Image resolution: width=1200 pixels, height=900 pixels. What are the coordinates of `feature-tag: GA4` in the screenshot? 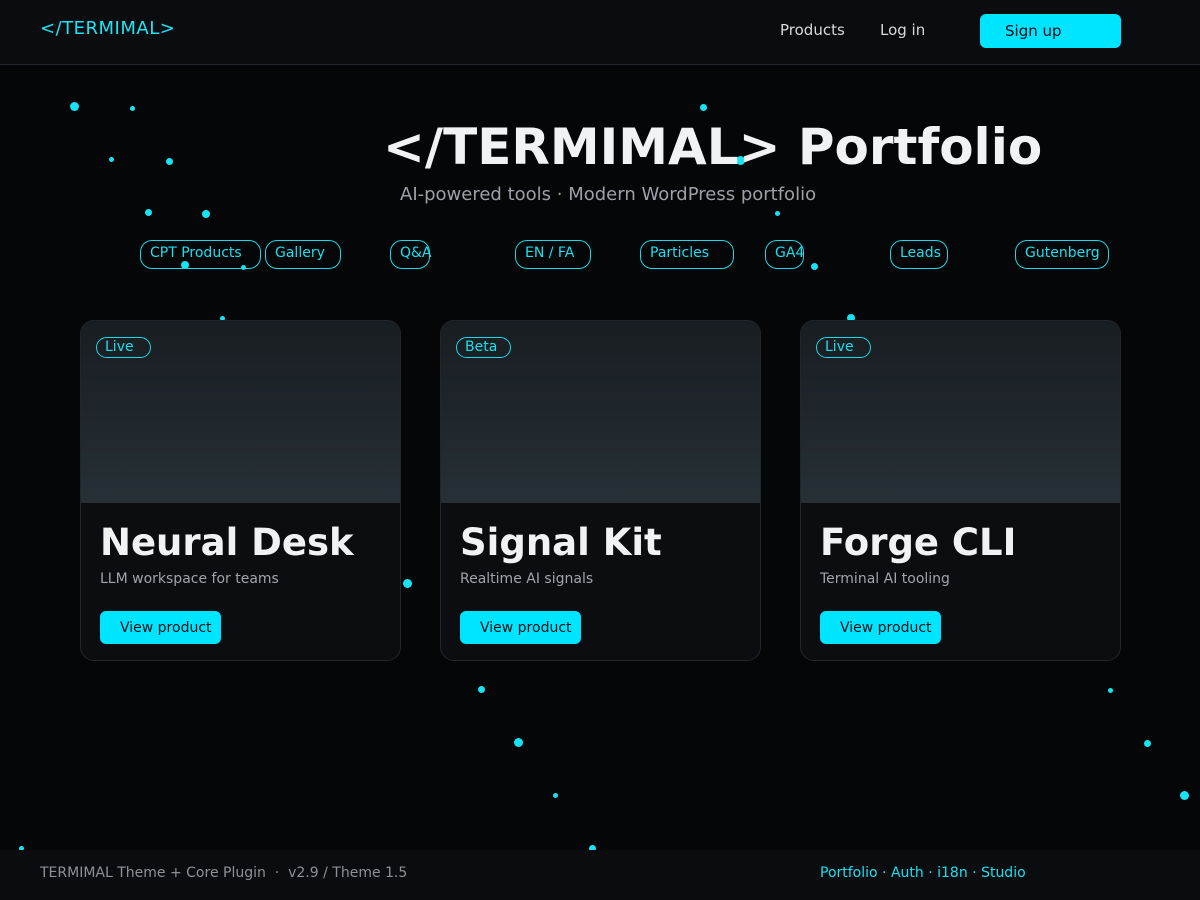 It's located at (784, 254).